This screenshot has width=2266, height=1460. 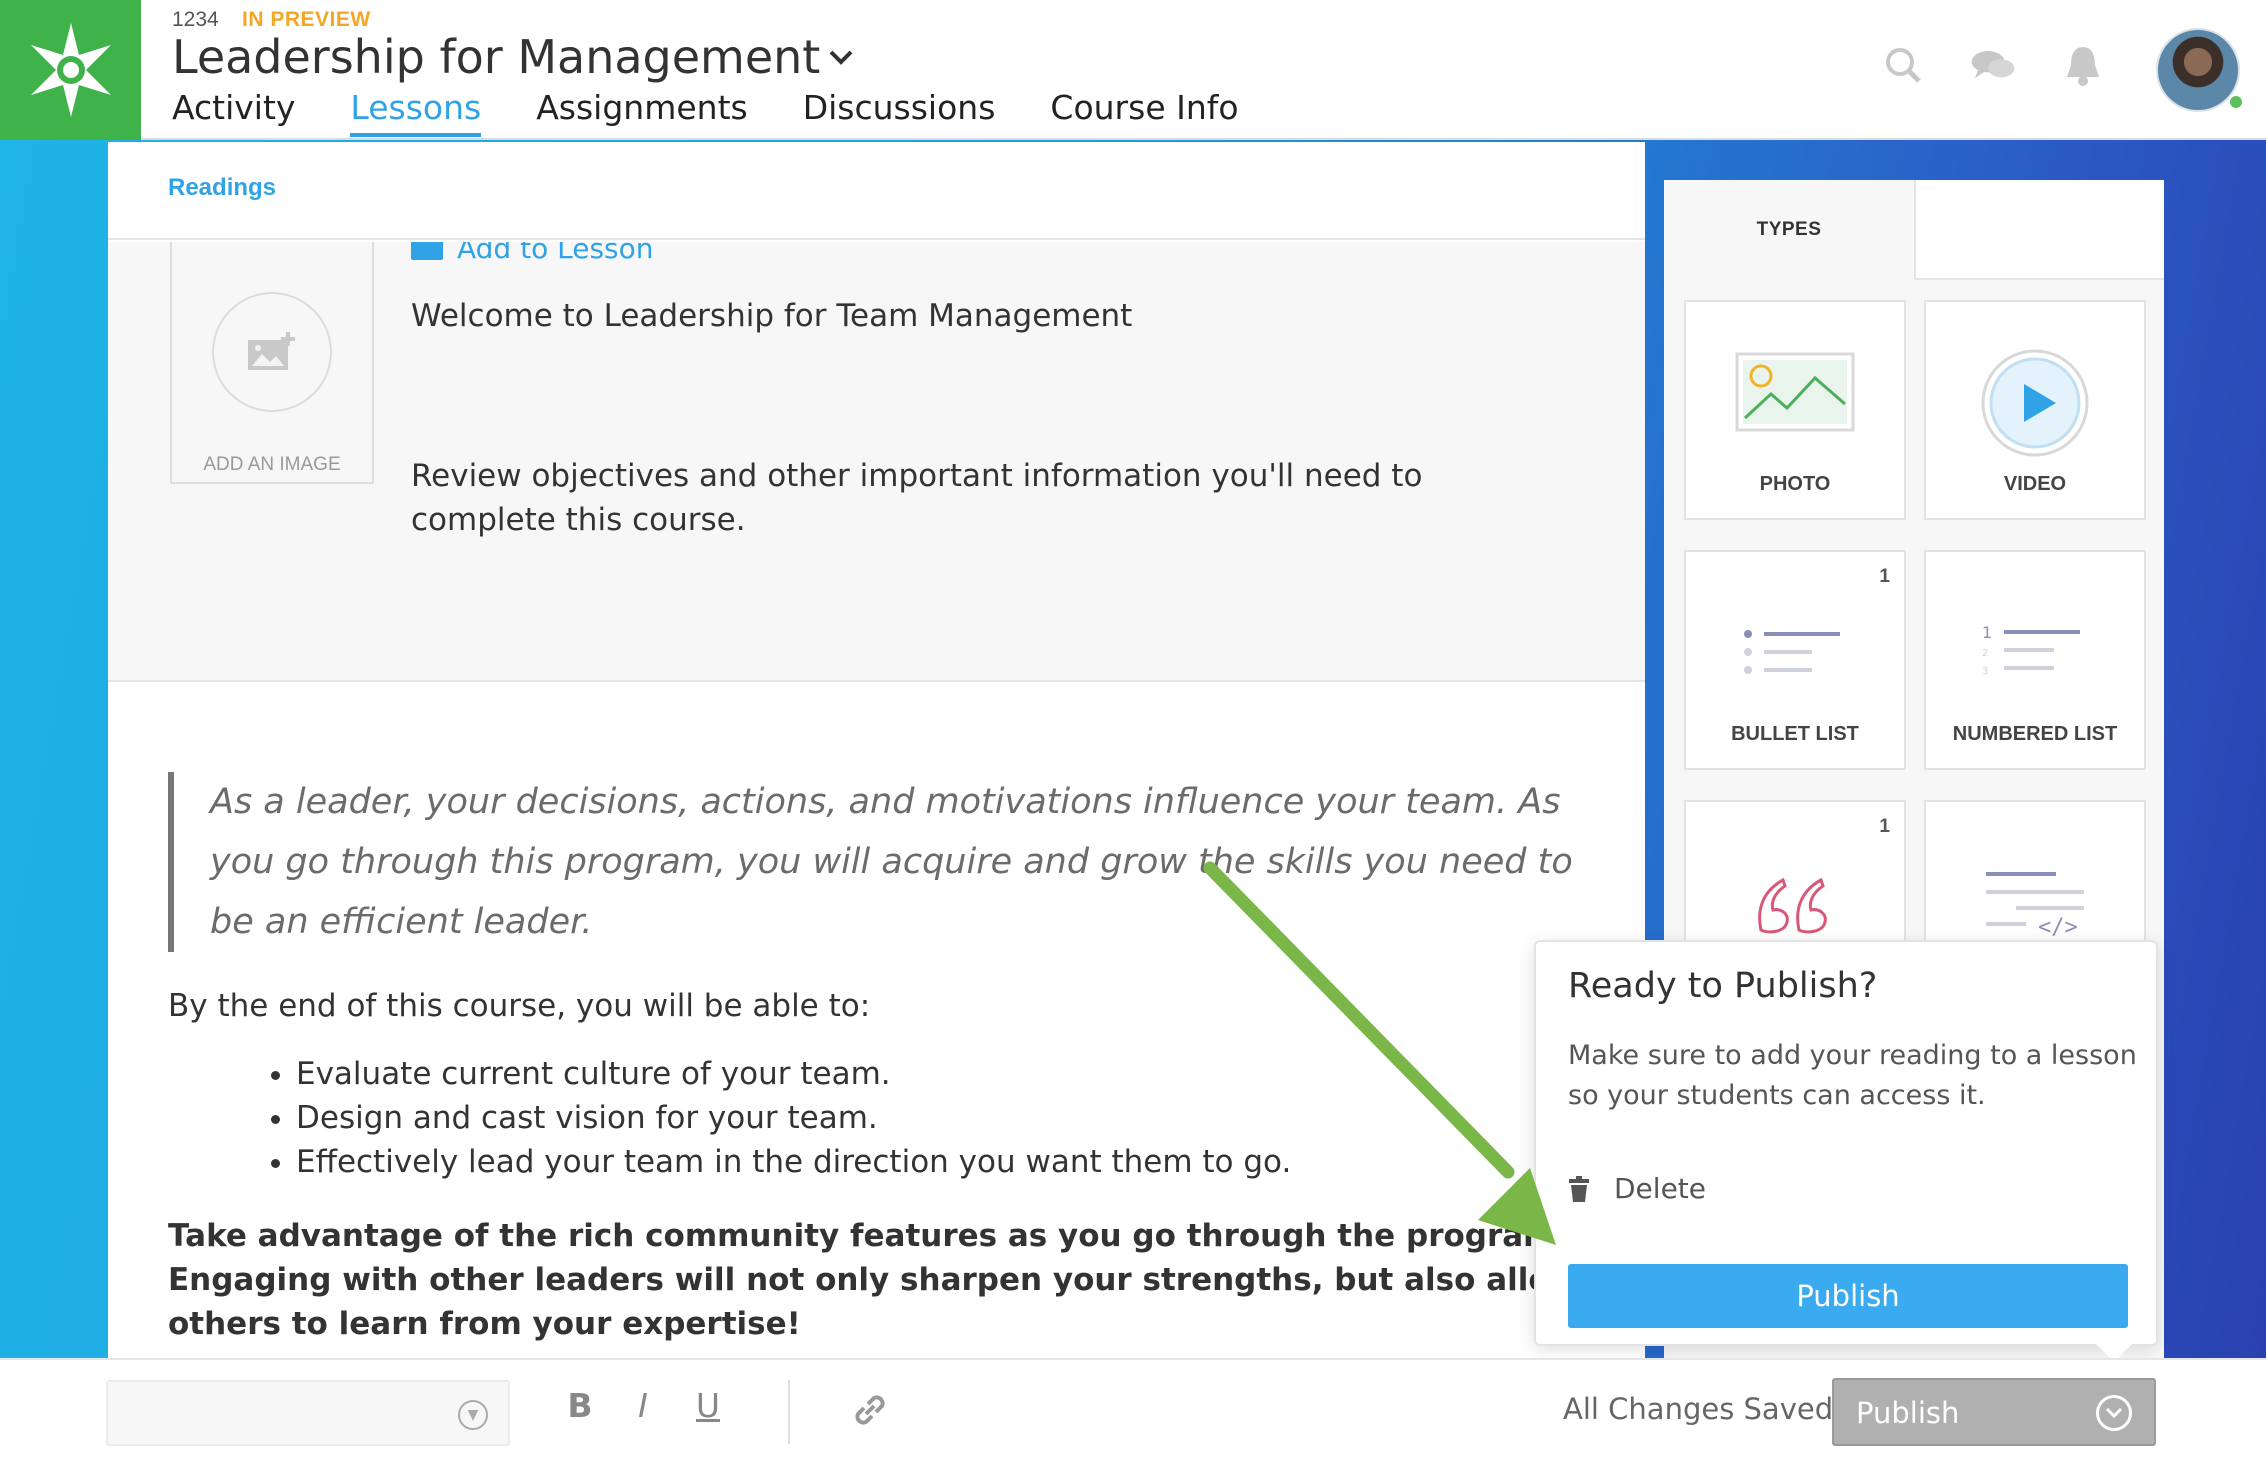 I want to click on italic-button: I, so click(x=643, y=1405).